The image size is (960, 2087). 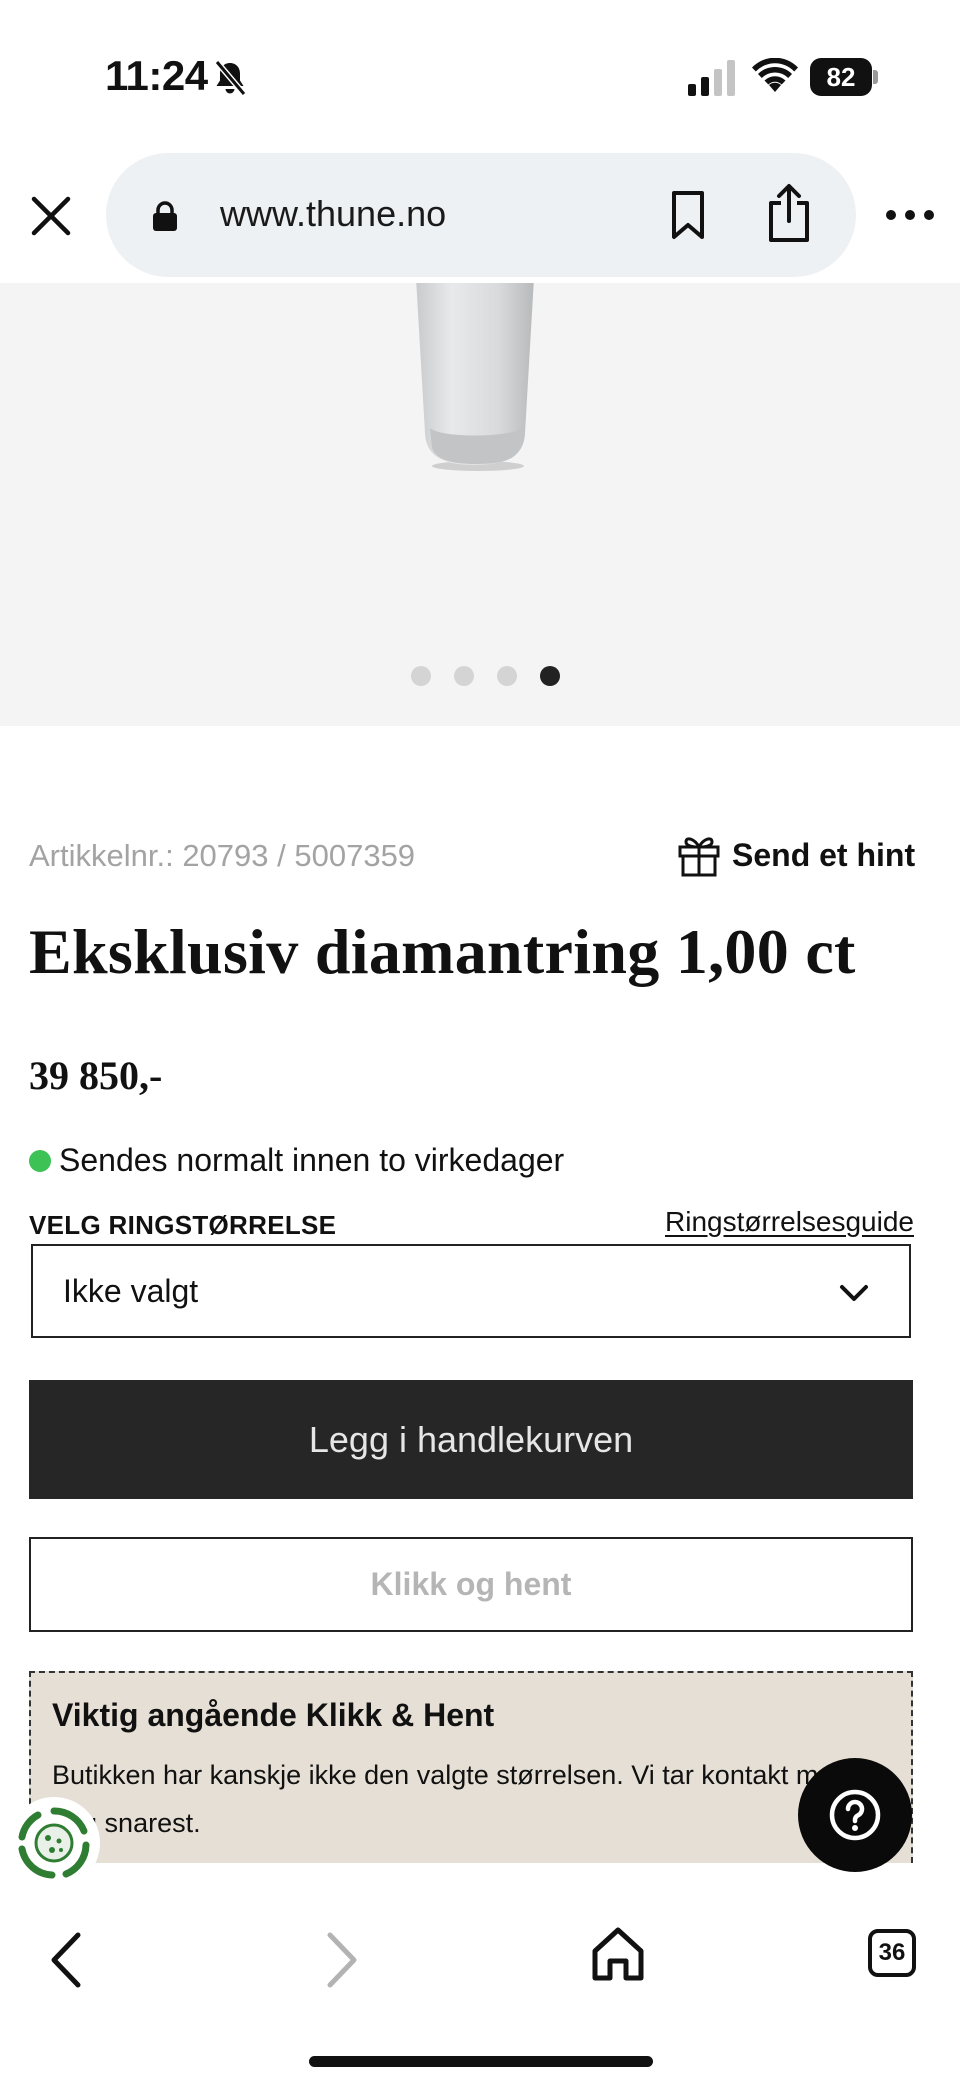 What do you see at coordinates (618, 1954) in the screenshot?
I see `home-icon` at bounding box center [618, 1954].